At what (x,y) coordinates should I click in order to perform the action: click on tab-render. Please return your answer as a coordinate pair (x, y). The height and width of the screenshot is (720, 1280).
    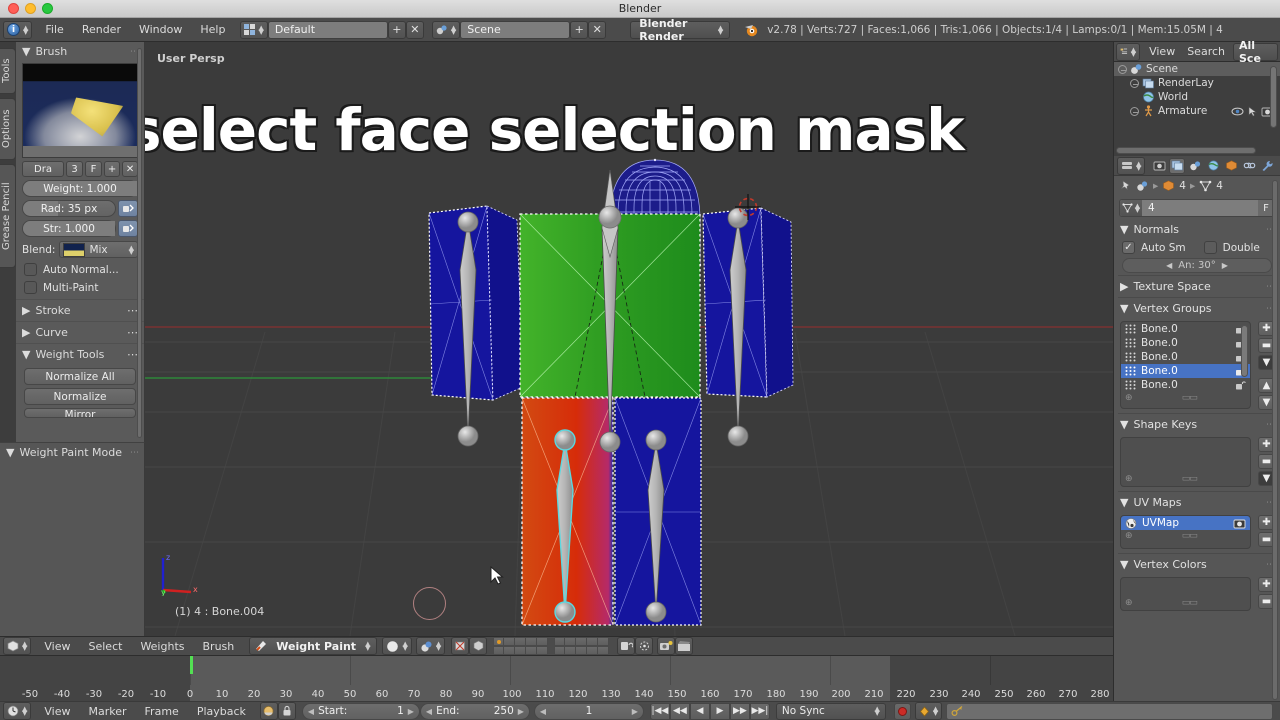
    Looking at the image, I should click on (1159, 166).